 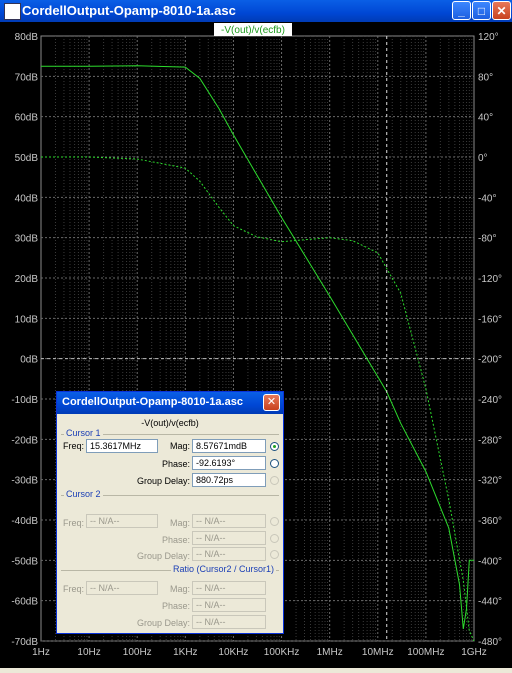 I want to click on y-right-tick-label: 0°, so click(x=483, y=158).